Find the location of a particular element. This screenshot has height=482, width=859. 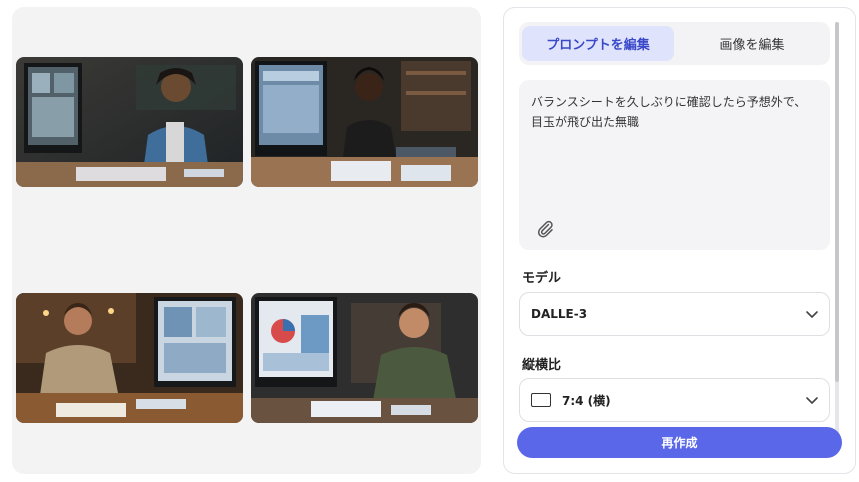

paperclip-icon is located at coordinates (545, 228).